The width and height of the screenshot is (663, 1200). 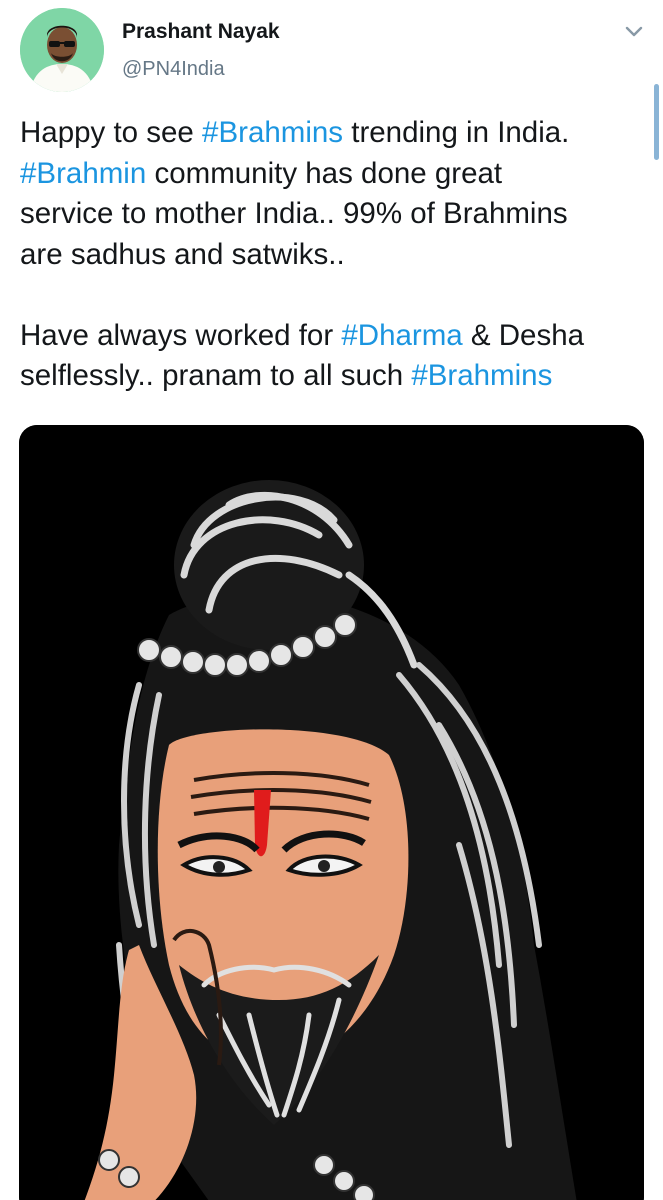 I want to click on paragraph-break, so click(x=334, y=295).